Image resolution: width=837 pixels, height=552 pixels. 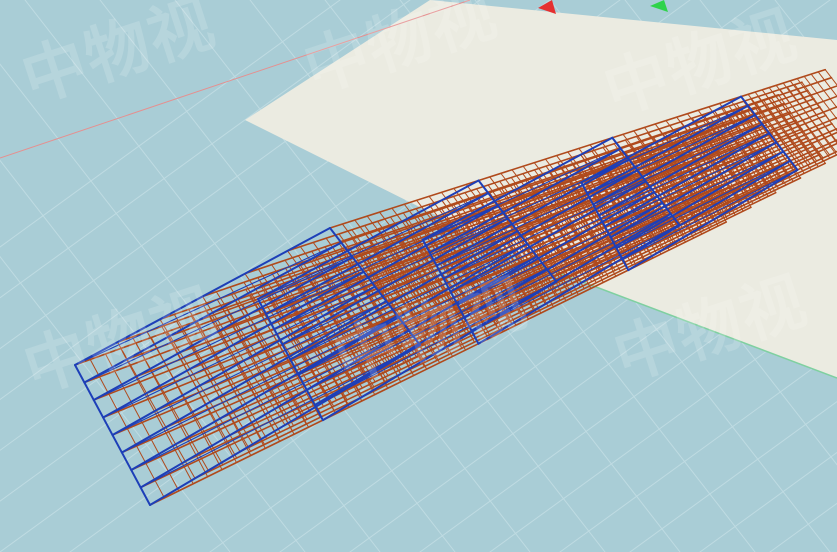 What do you see at coordinates (659, 6) in the screenshot?
I see `y-axis-arrow-icon` at bounding box center [659, 6].